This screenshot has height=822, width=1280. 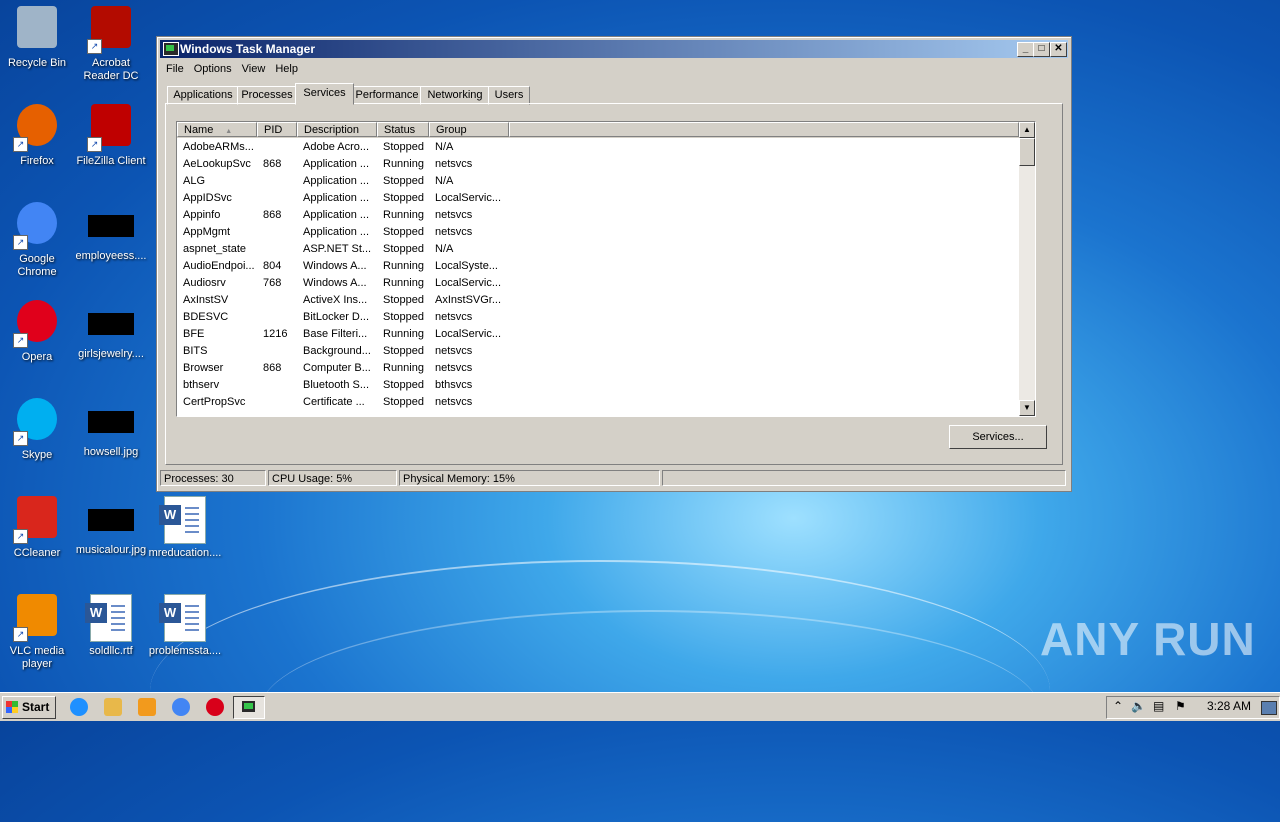 What do you see at coordinates (1058, 49) in the screenshot?
I see `close-button: ✕` at bounding box center [1058, 49].